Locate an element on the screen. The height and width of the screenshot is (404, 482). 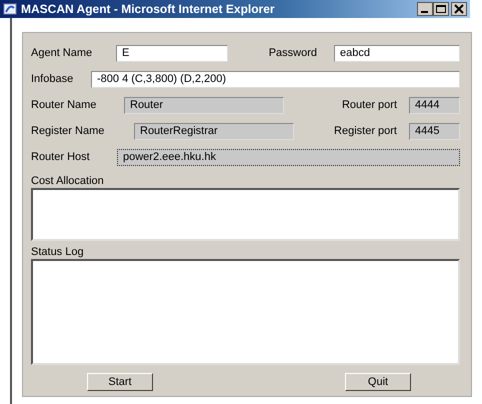
field-label: Register port is located at coordinates (365, 131).